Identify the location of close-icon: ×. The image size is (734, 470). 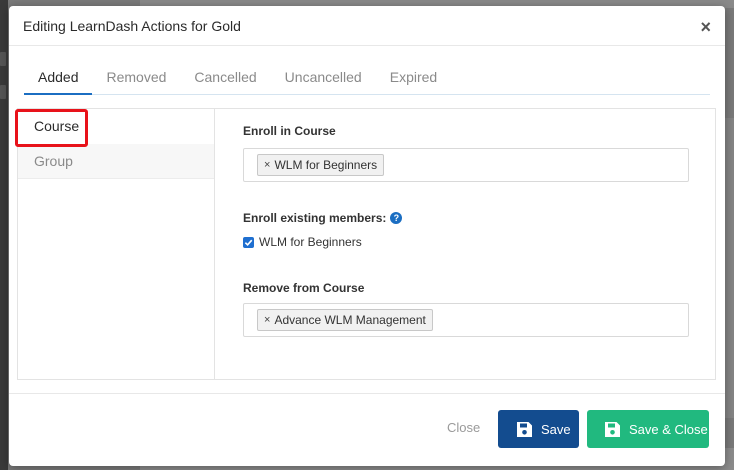
(705, 26).